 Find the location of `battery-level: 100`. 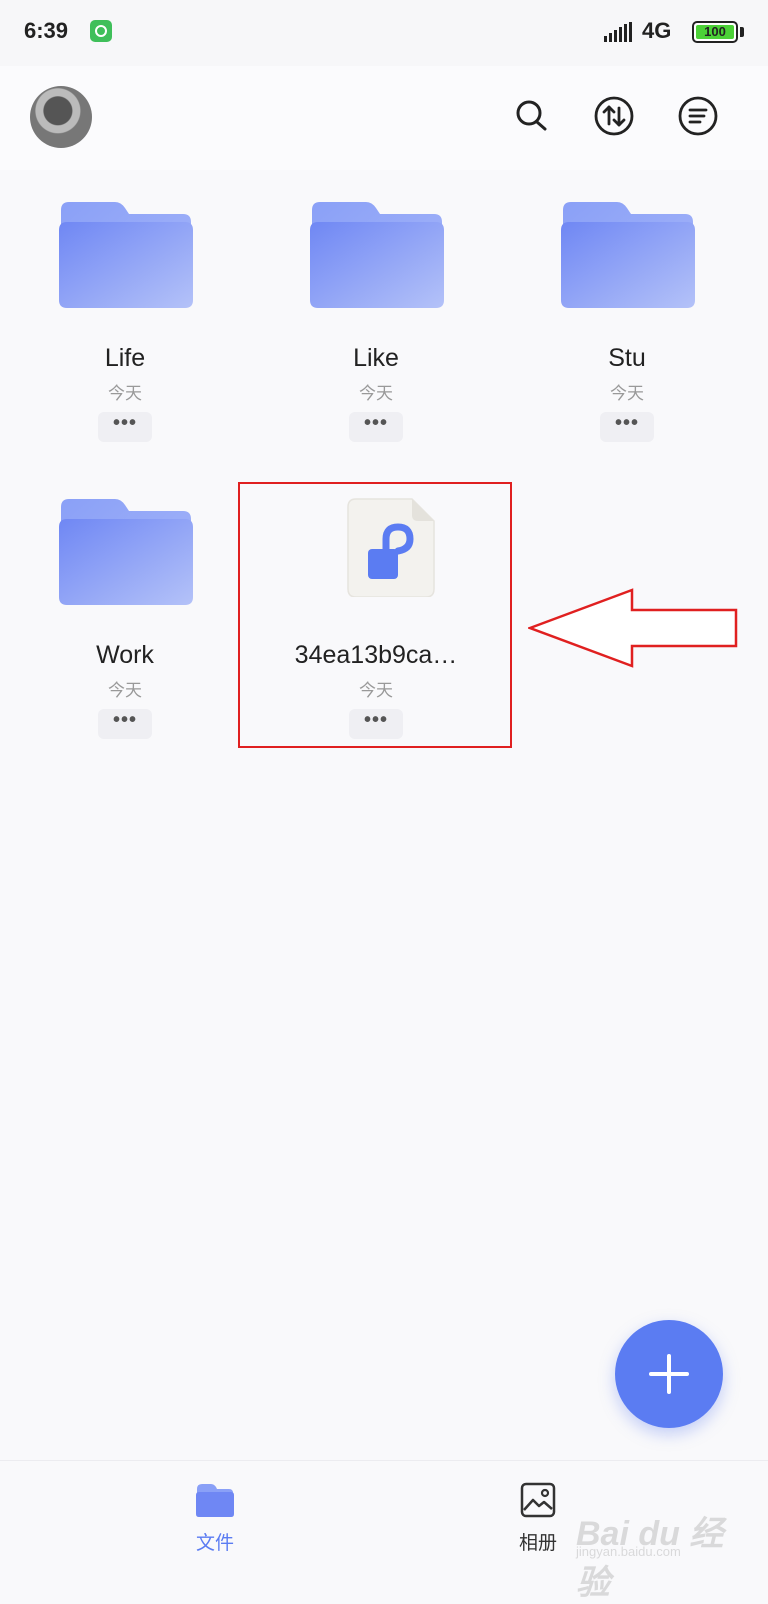

battery-level: 100 is located at coordinates (715, 31).